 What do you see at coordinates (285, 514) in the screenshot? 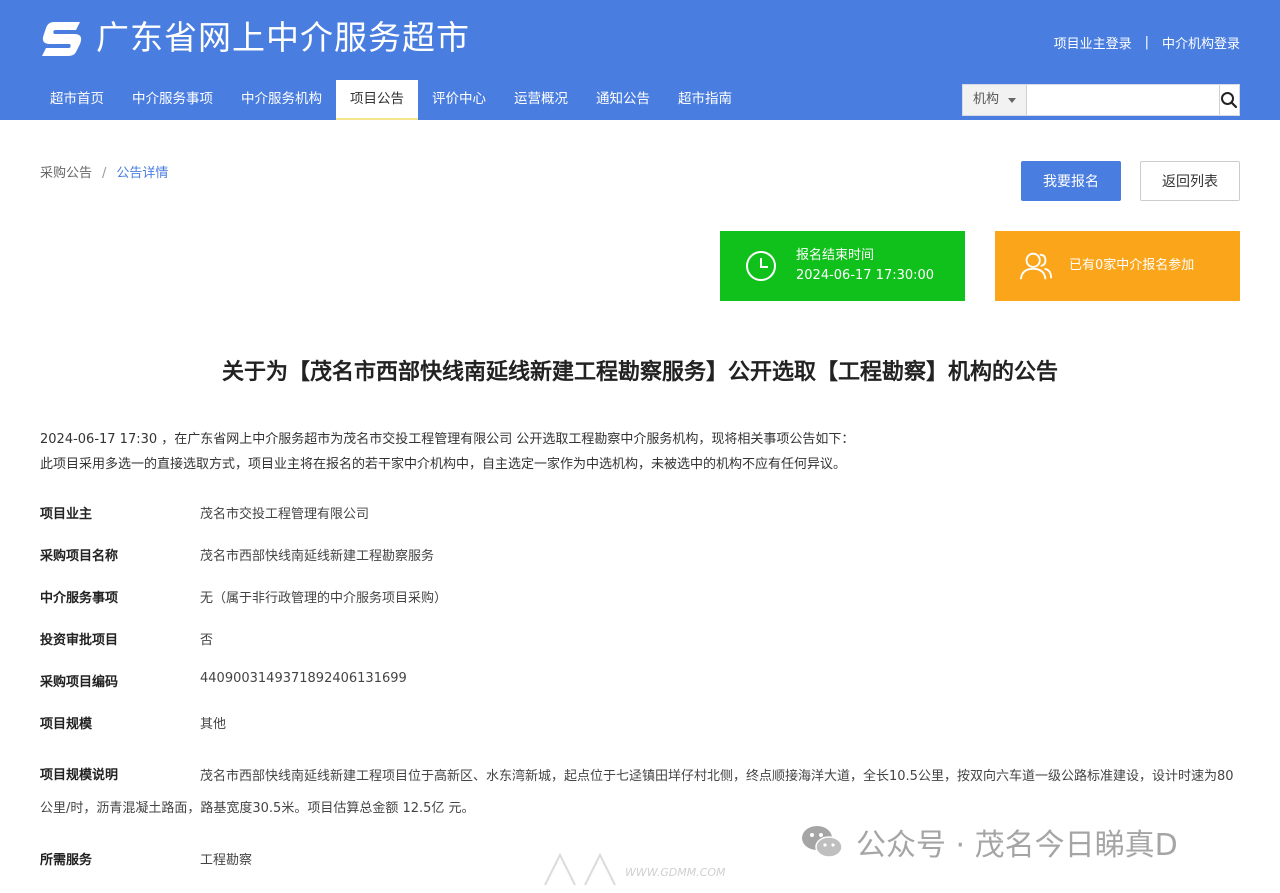
I see `info-value: 茂名市交投工程管理有限公司` at bounding box center [285, 514].